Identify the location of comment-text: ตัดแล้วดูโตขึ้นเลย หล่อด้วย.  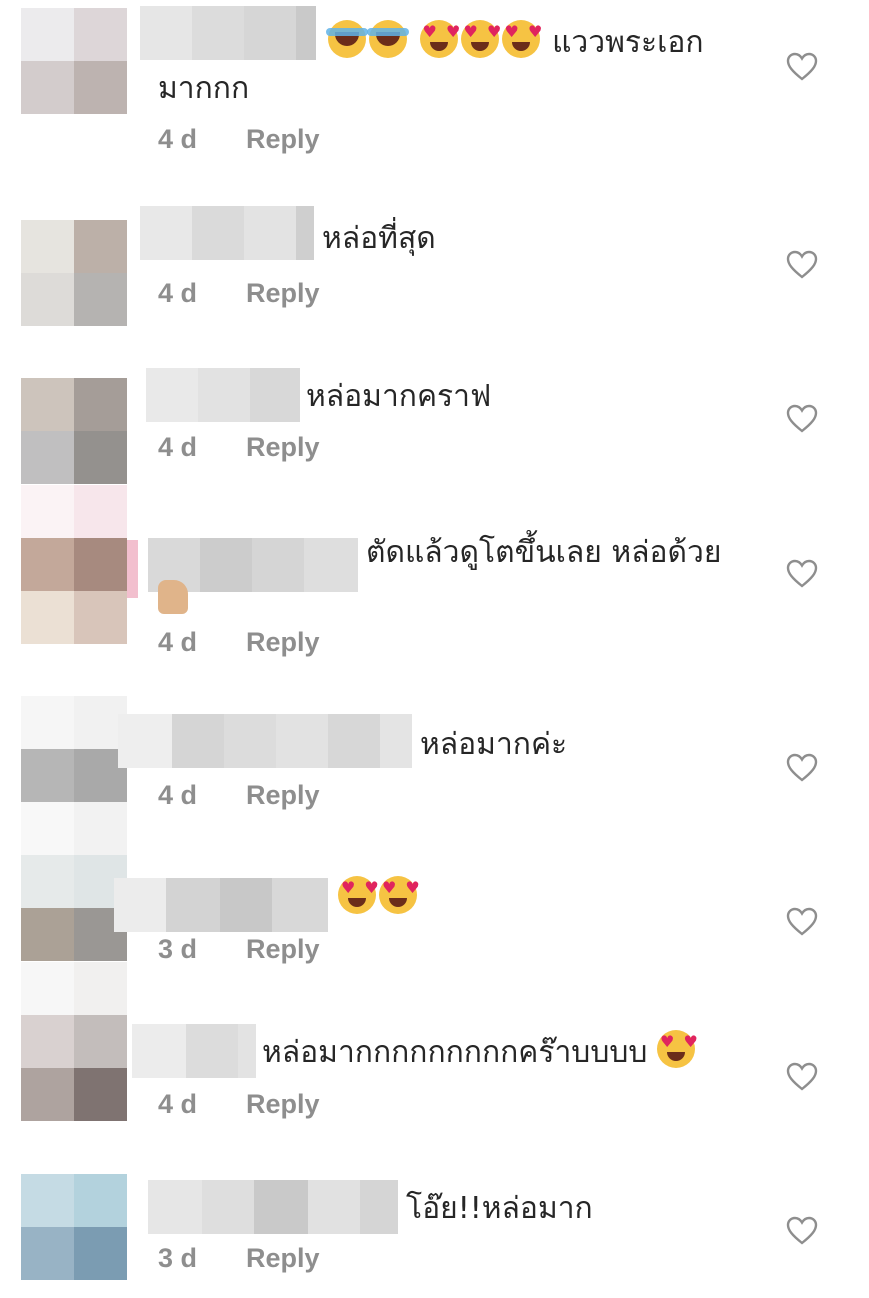
(544, 552).